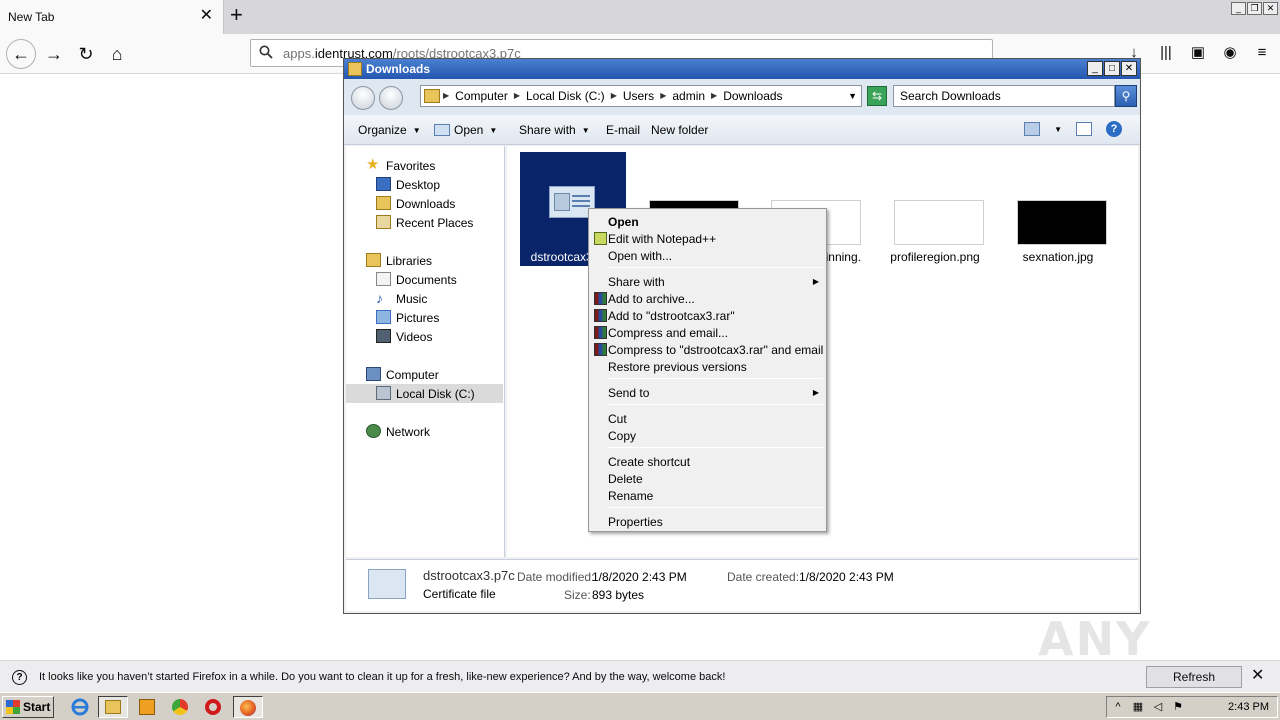 Image resolution: width=1280 pixels, height=720 pixels. Describe the element at coordinates (424, 393) in the screenshot. I see `nav-item-local-disk: Local Disk (C:)` at that location.